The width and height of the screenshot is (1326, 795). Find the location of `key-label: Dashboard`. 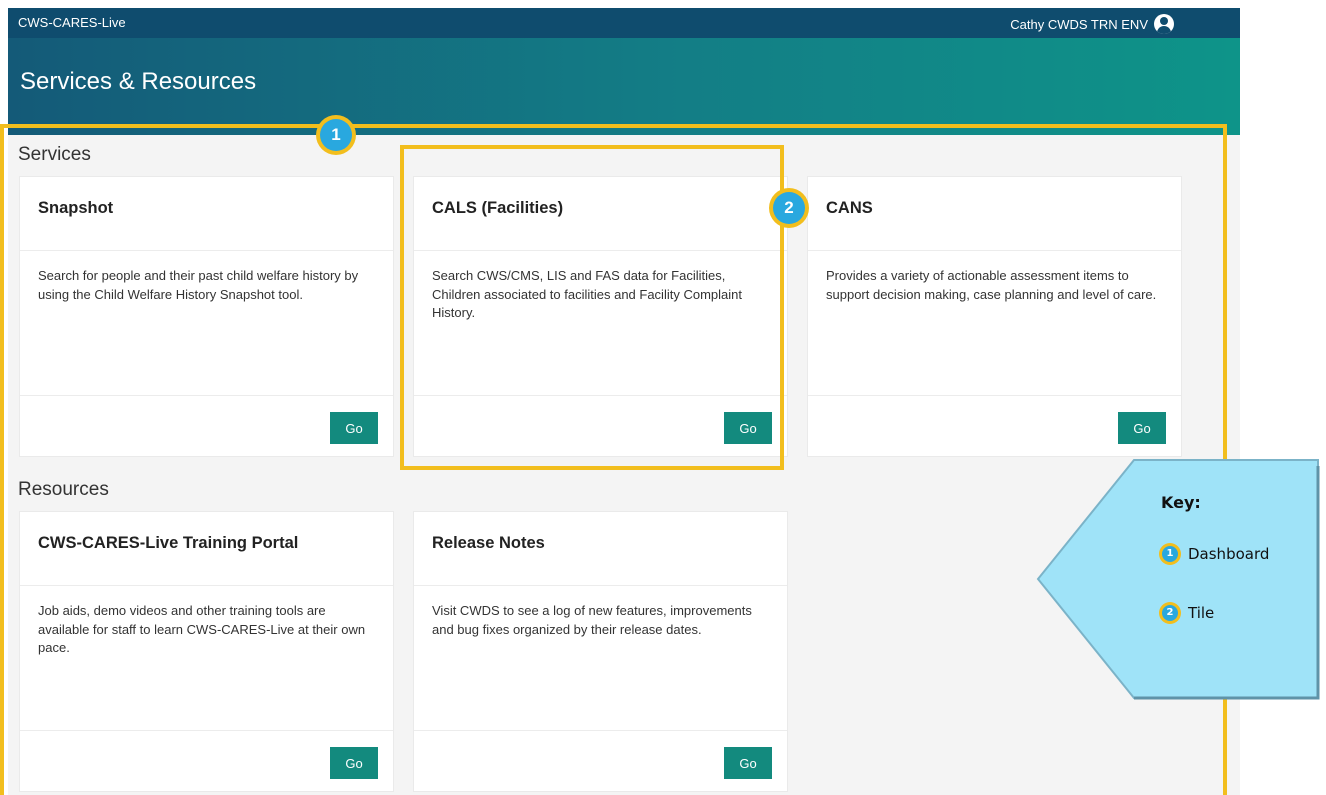

key-label: Dashboard is located at coordinates (1229, 554).